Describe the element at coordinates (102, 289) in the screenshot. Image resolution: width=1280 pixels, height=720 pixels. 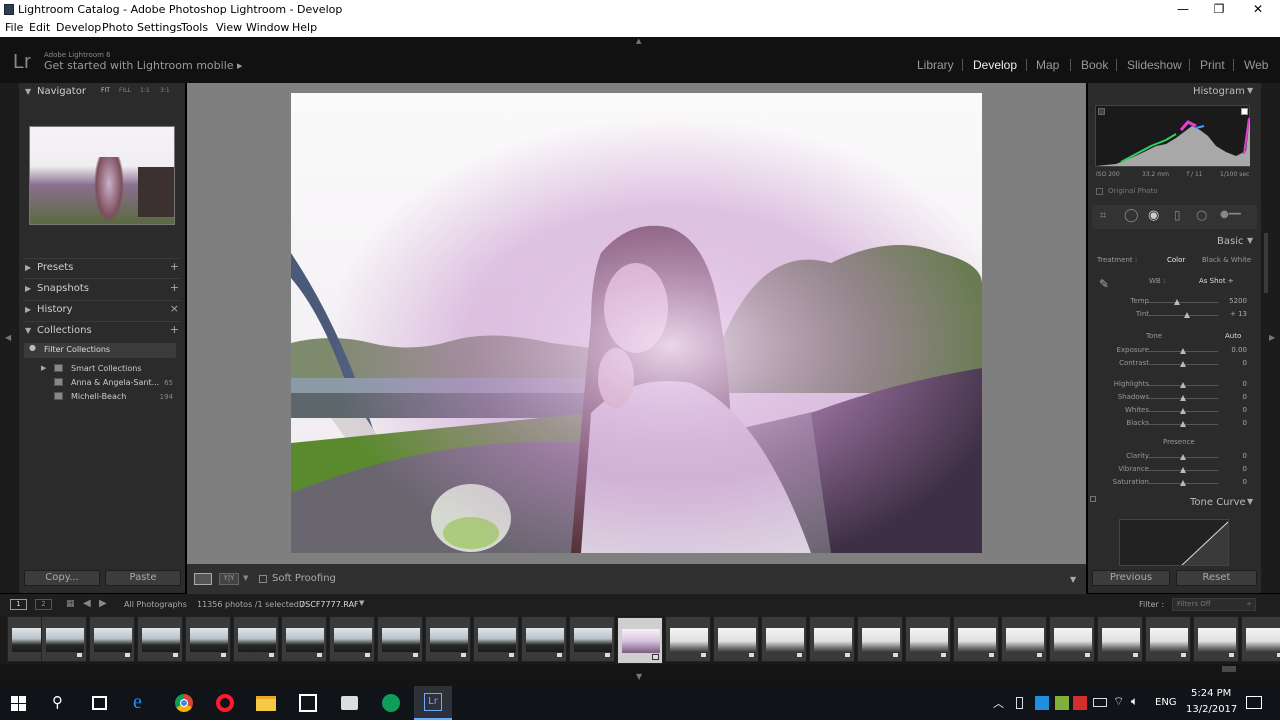
I see `snapshots-header: ▶ Snapshots +` at that location.